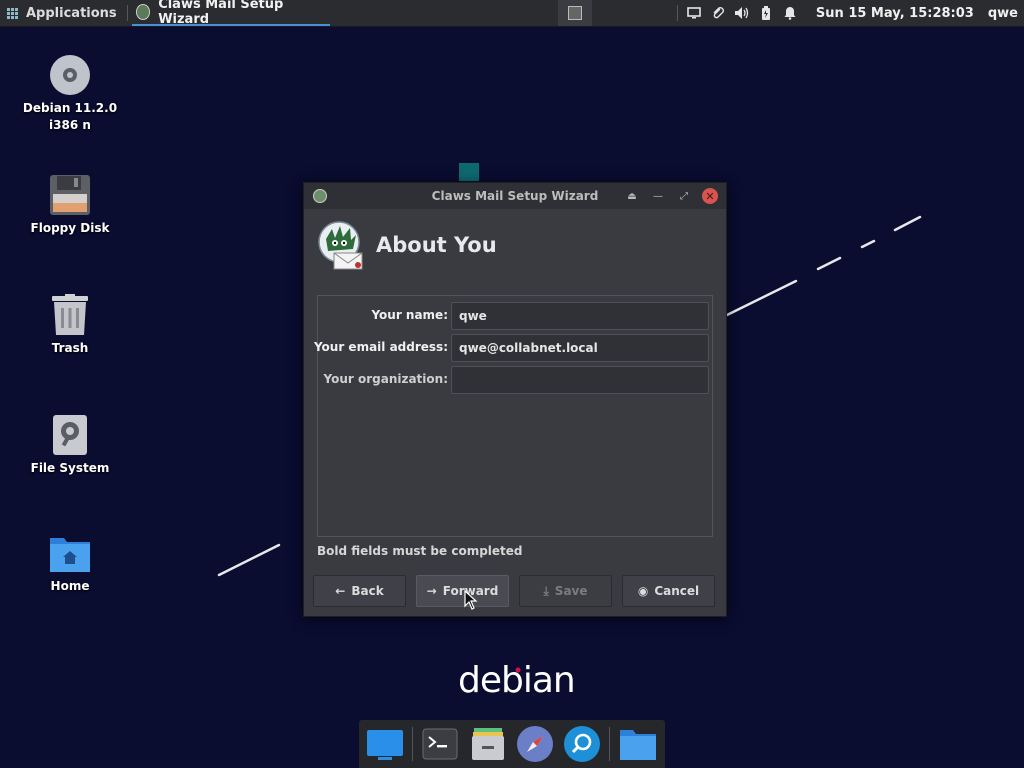  I want to click on terminal-icon, so click(440, 744).